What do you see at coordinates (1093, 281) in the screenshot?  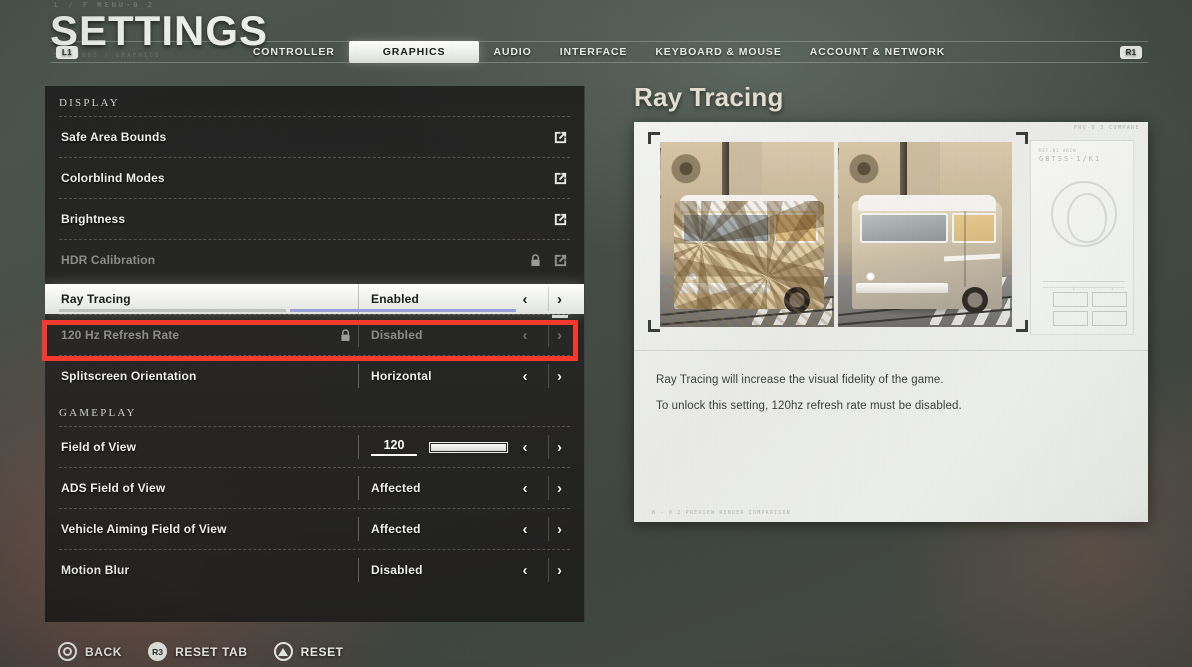 I see `blueprint-glyph-icon` at bounding box center [1093, 281].